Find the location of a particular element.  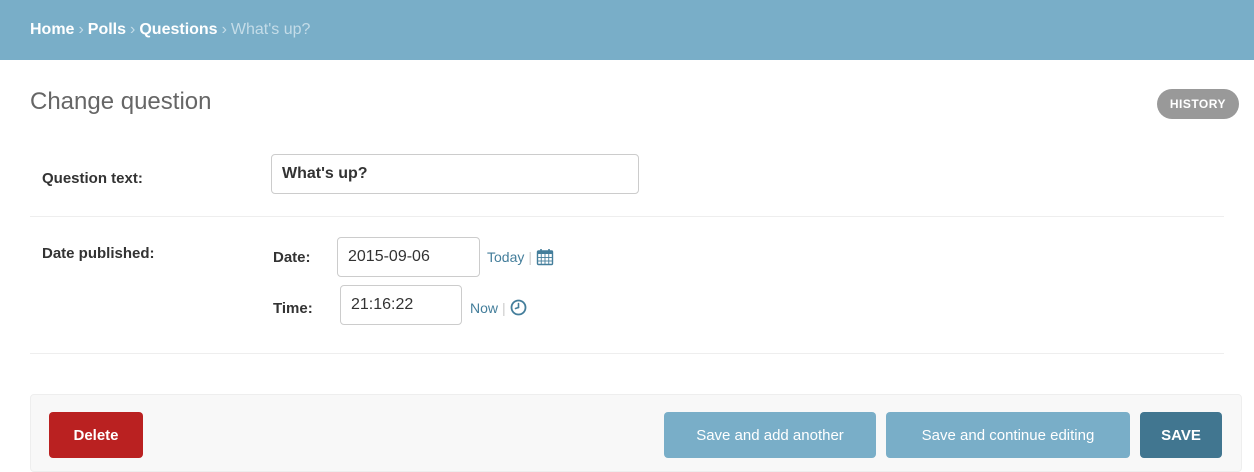

breadcrumb-polls-link: Polls is located at coordinates (107, 30).